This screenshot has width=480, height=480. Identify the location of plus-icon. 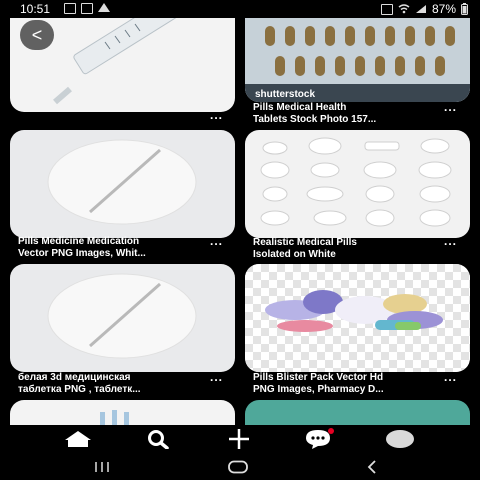
(239, 439).